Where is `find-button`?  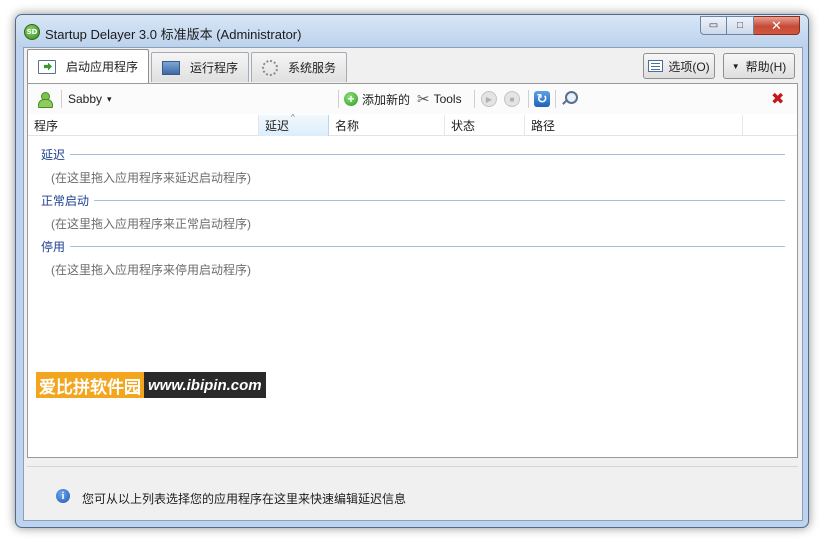
find-button is located at coordinates (569, 99).